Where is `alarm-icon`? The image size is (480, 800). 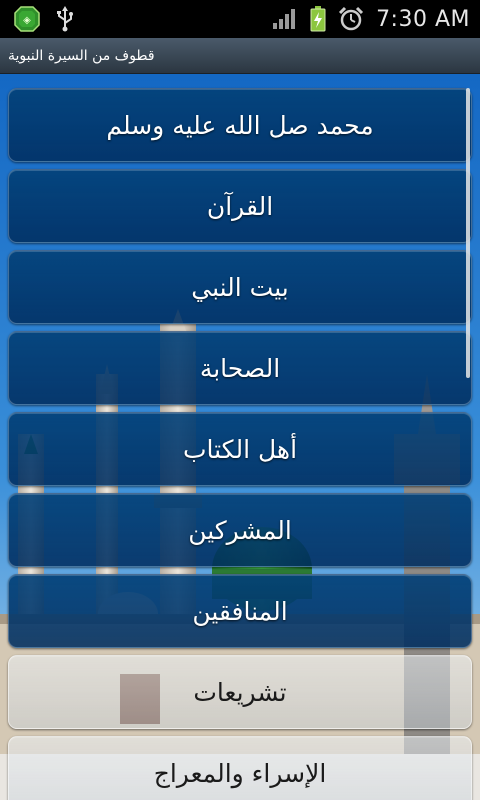 alarm-icon is located at coordinates (351, 19).